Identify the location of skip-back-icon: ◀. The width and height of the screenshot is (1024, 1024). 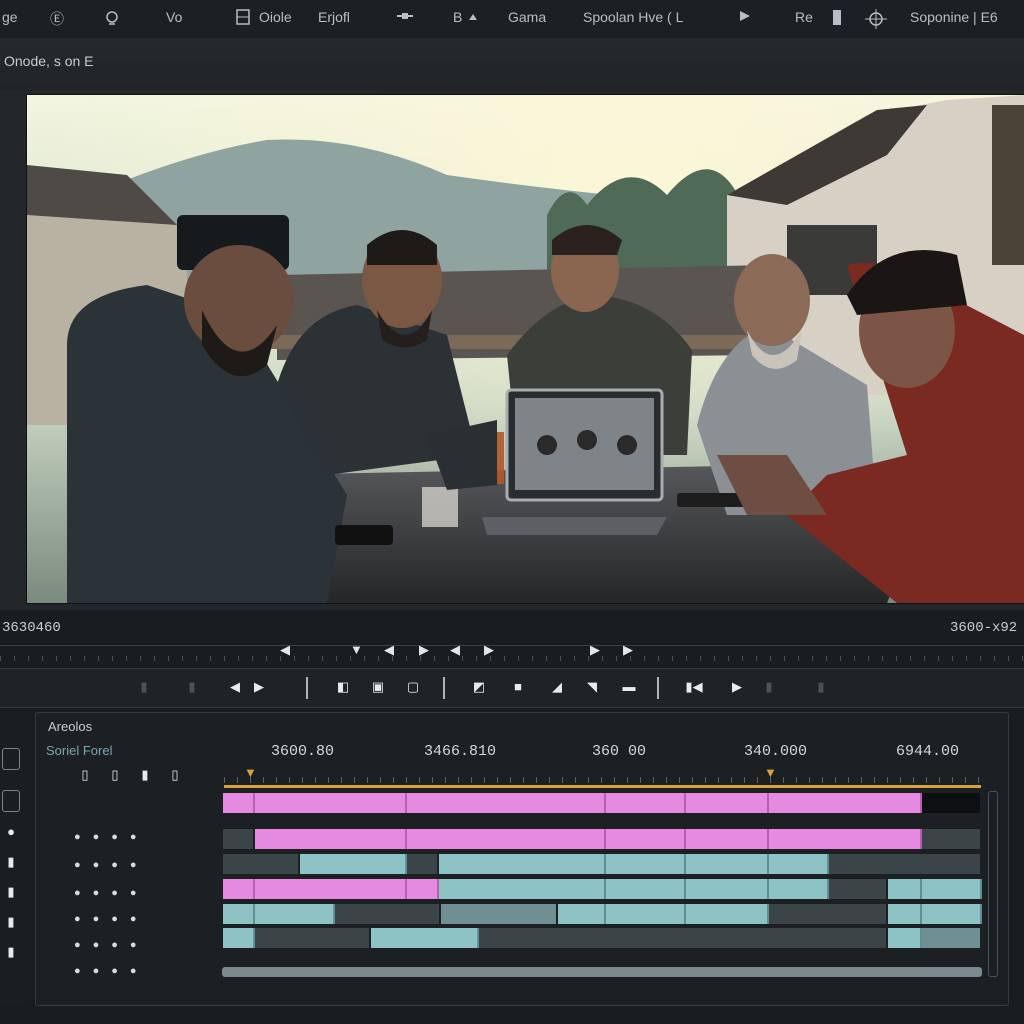
(285, 650).